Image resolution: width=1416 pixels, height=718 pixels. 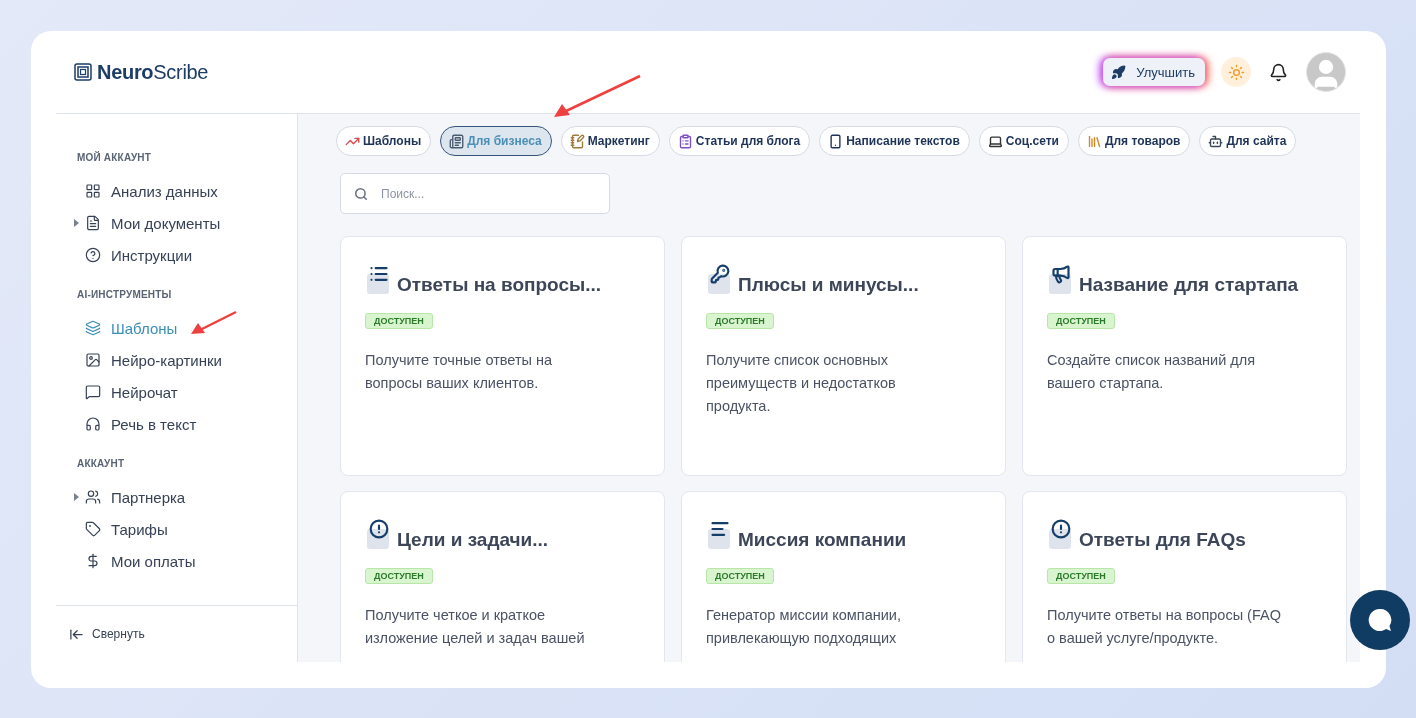 I want to click on sidebar-item: Мои оплаты, so click(x=136, y=561).